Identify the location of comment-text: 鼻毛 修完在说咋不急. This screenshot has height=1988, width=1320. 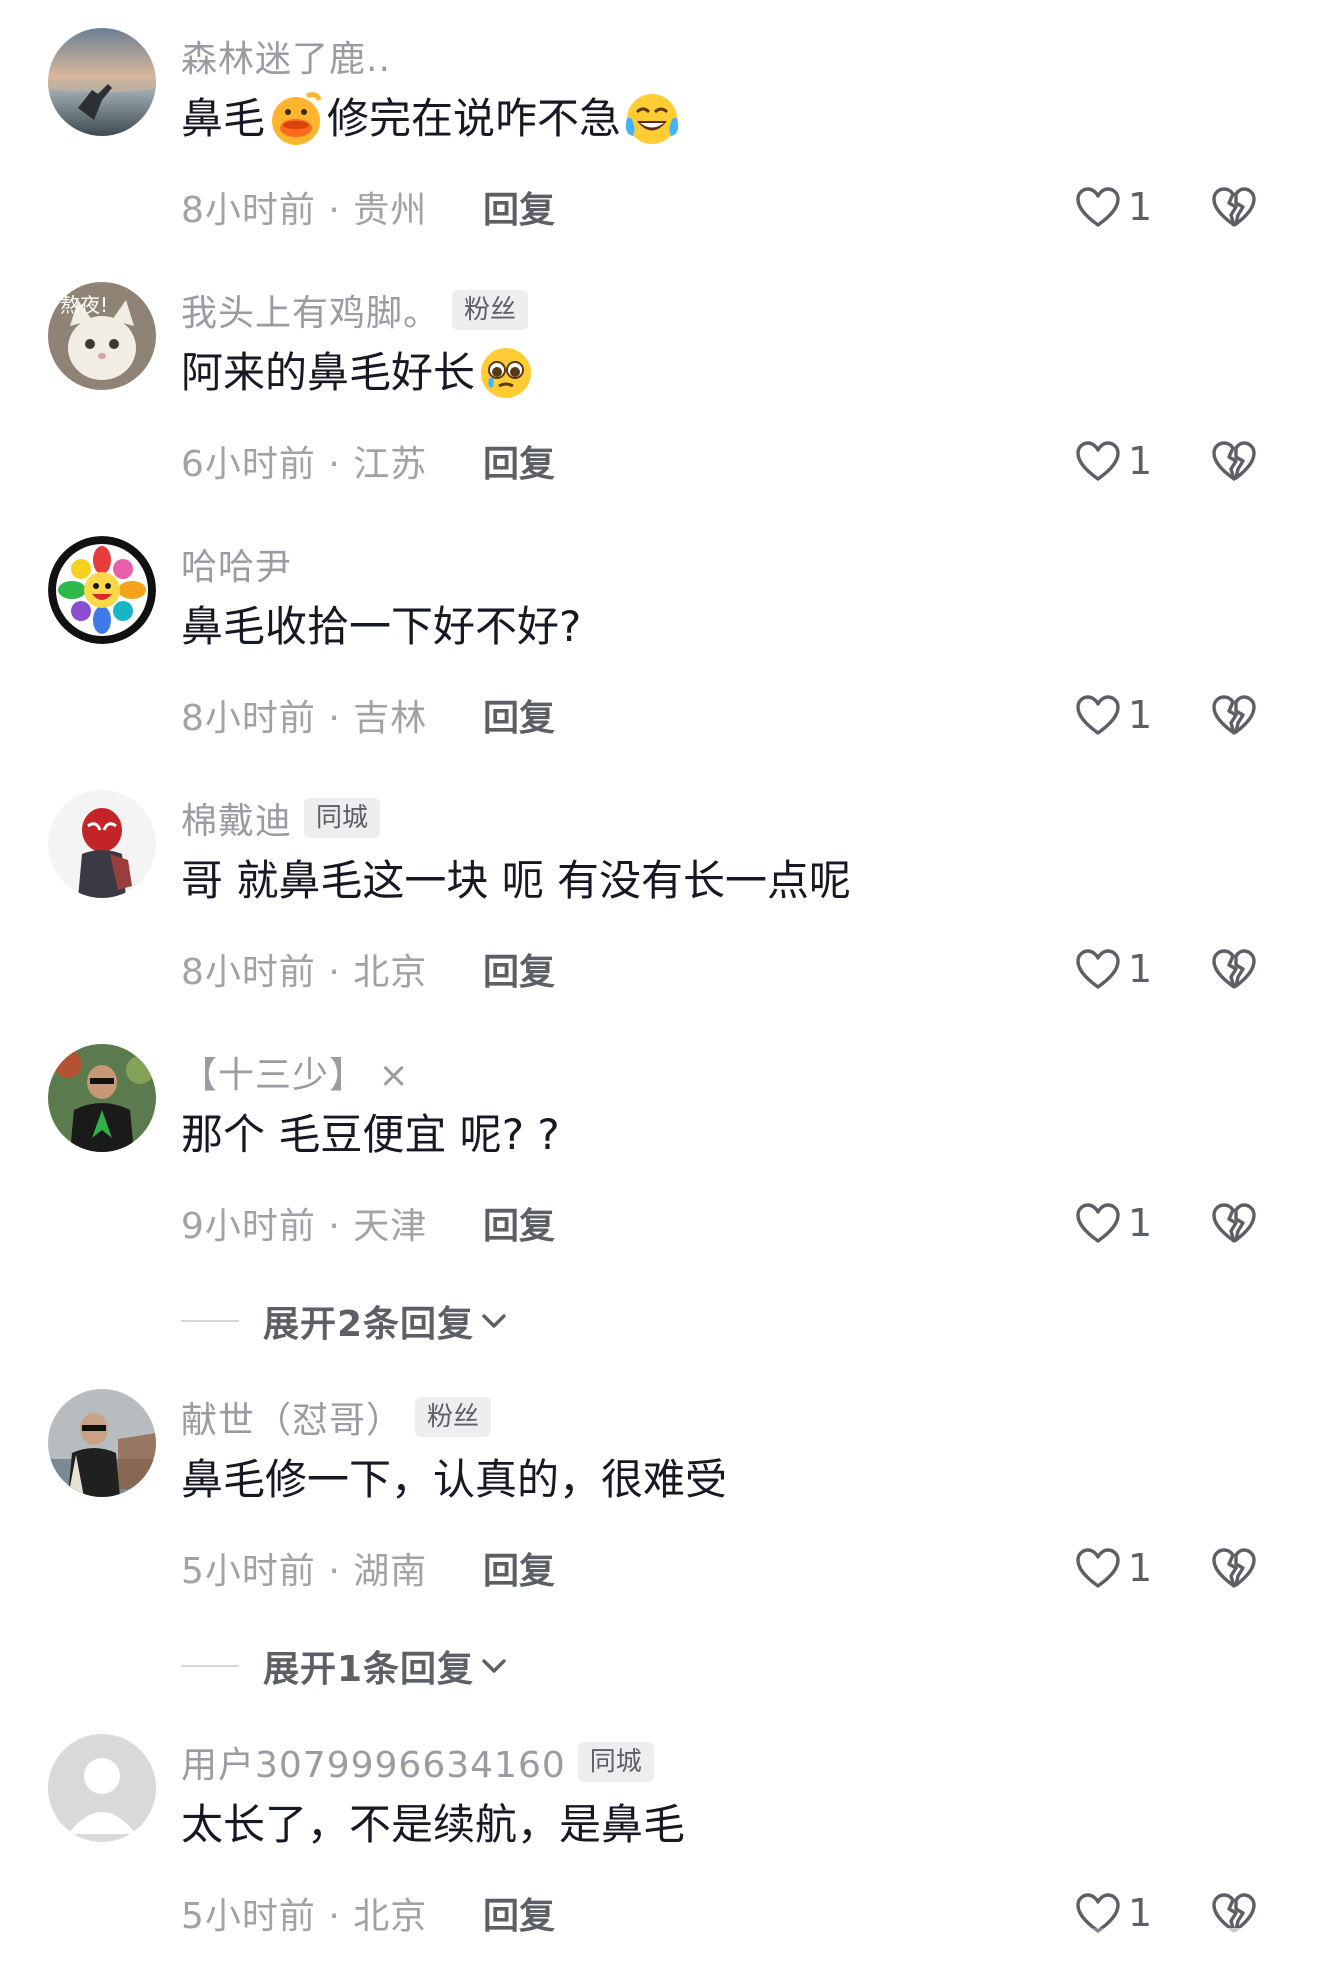
(432, 119).